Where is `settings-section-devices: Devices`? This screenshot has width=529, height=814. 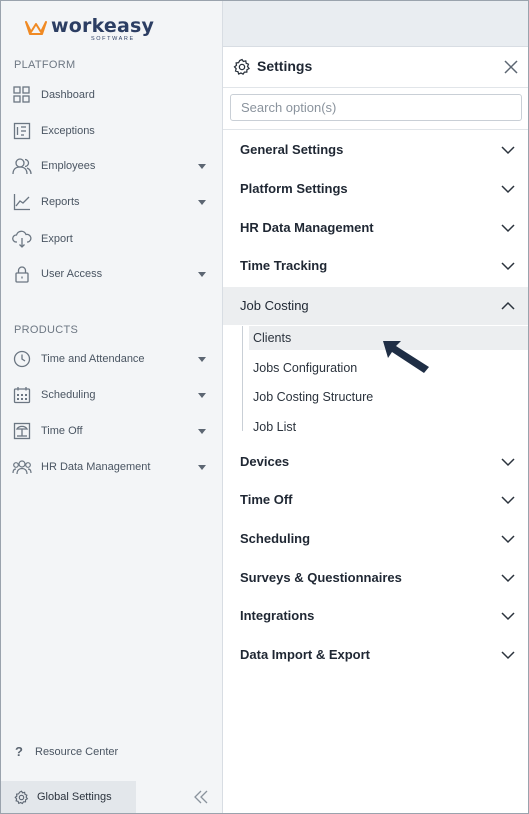
settings-section-devices: Devices is located at coordinates (375, 462).